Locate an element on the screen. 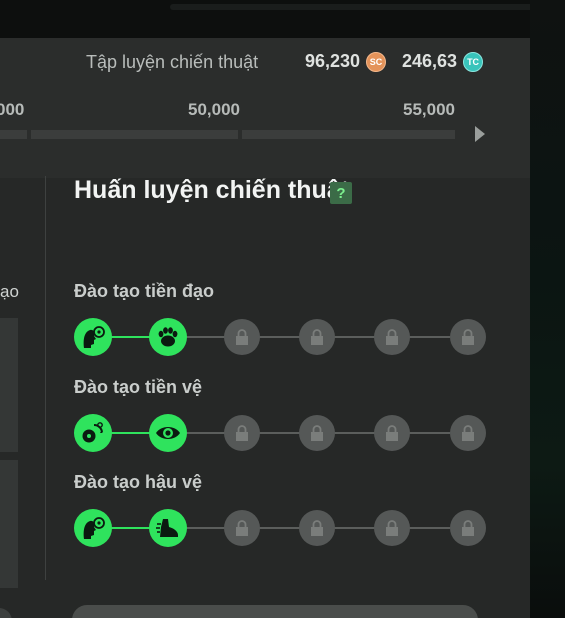 This screenshot has height=618, width=565. skill-node-eye is located at coordinates (168, 433).